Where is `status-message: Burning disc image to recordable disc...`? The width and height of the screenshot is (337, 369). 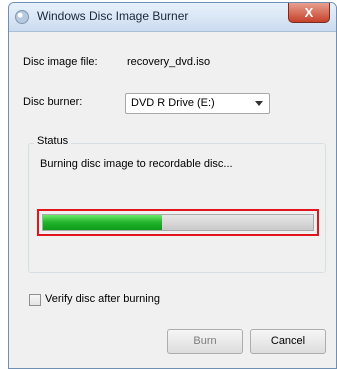
status-message: Burning disc image to recordable disc... is located at coordinates (136, 164).